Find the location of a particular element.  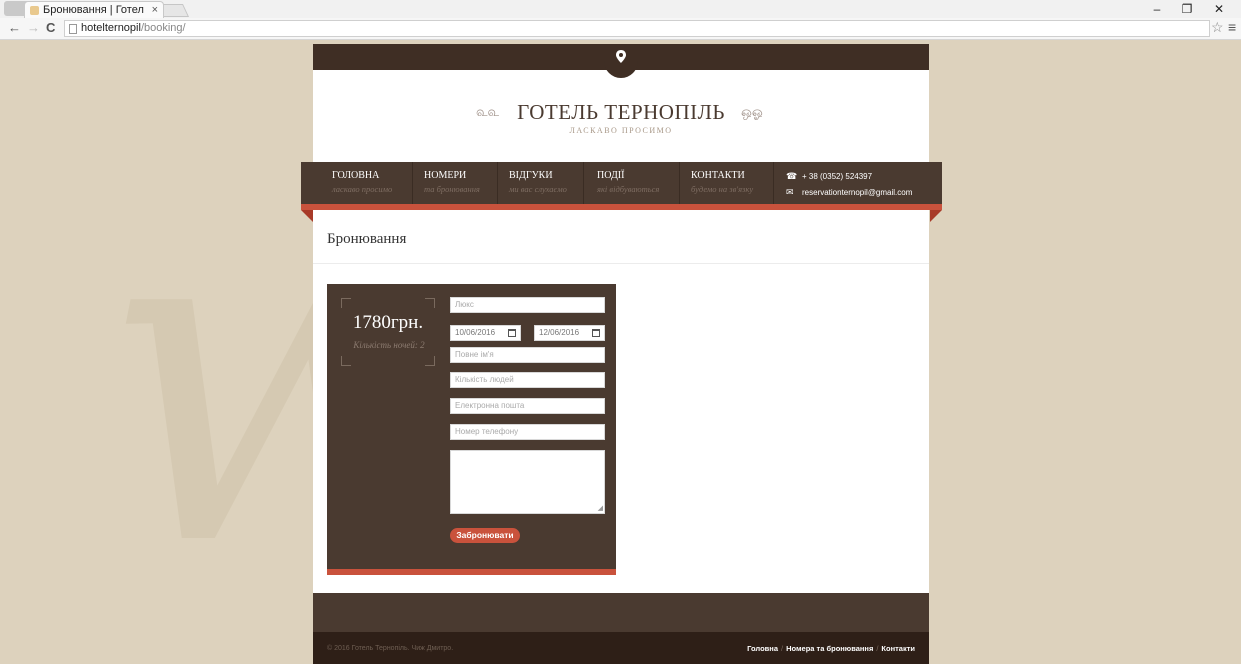

email-address: reservationternopil@gmail.com is located at coordinates (857, 192).